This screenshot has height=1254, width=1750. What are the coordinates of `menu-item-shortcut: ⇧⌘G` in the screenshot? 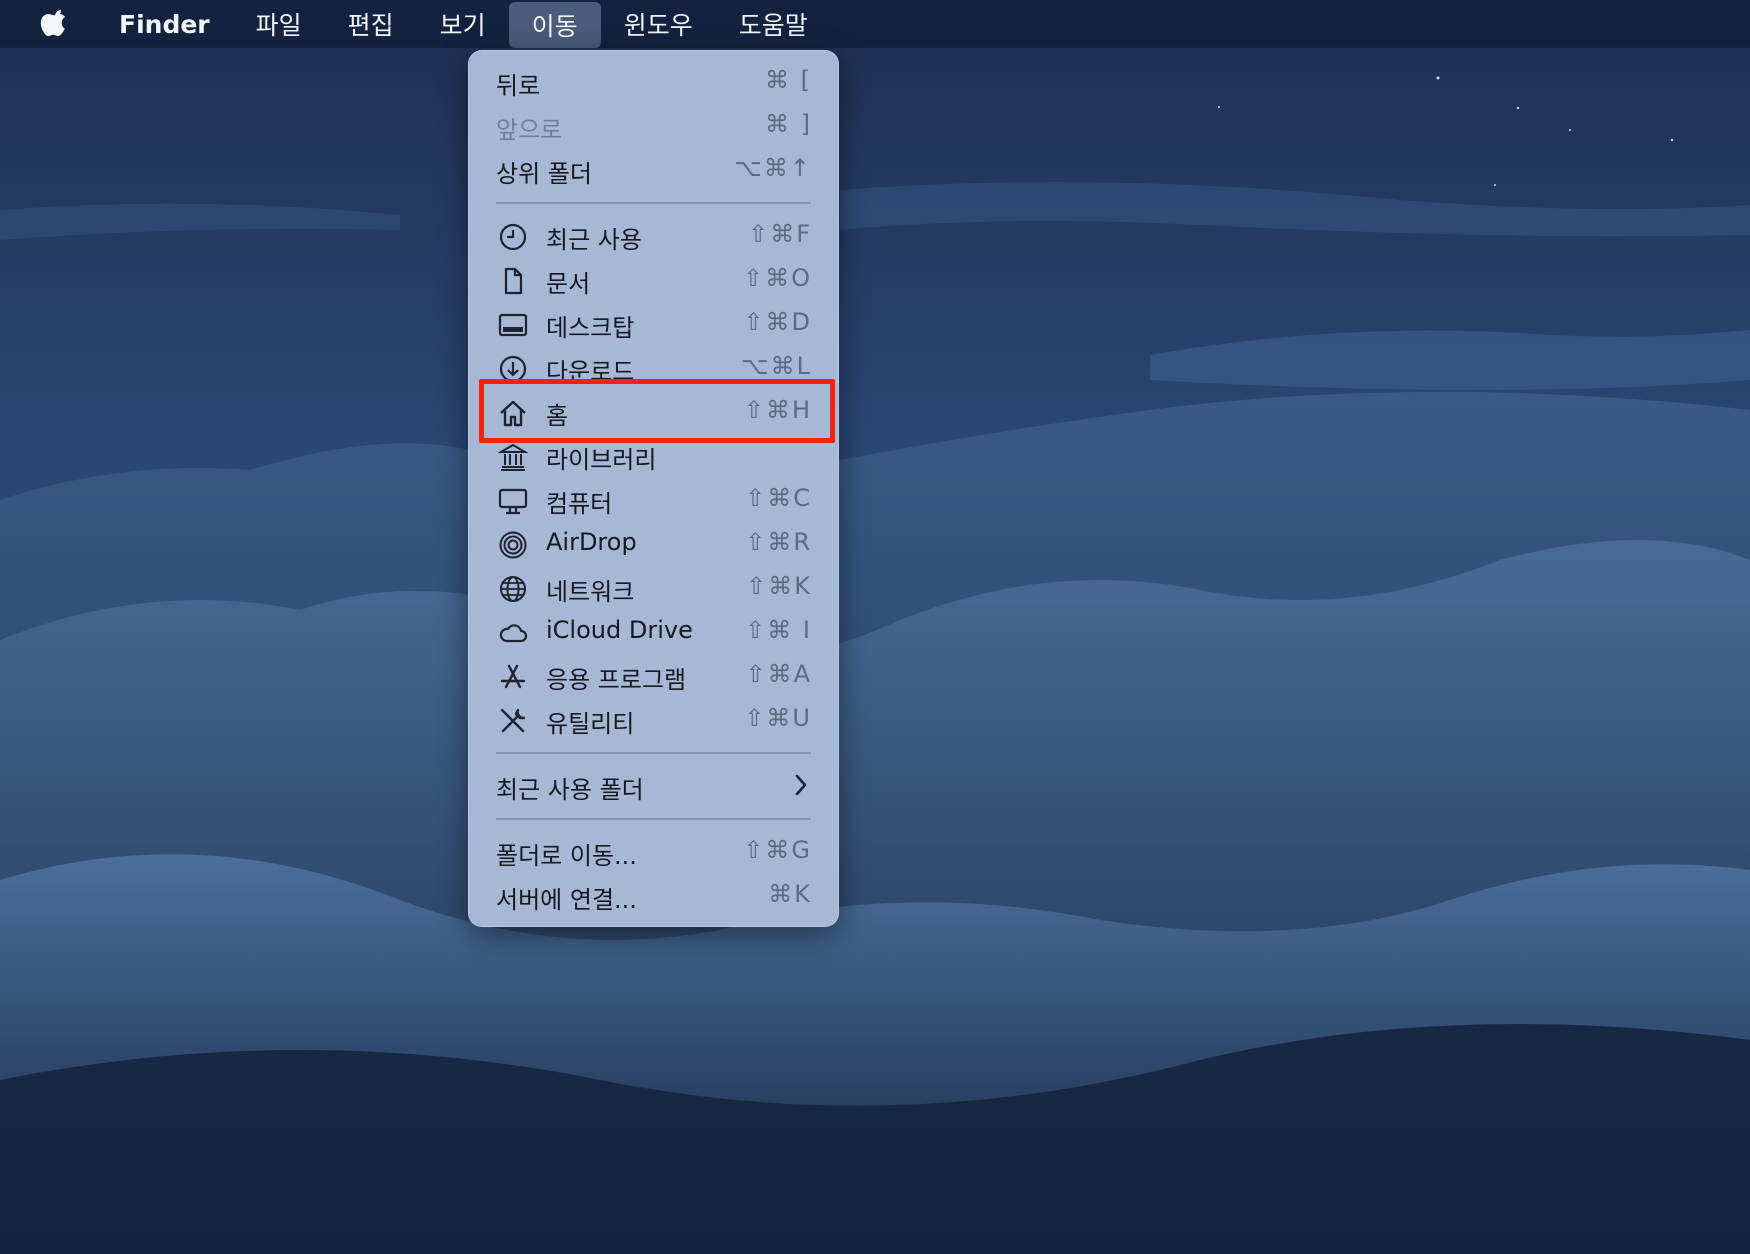 It's located at (777, 850).